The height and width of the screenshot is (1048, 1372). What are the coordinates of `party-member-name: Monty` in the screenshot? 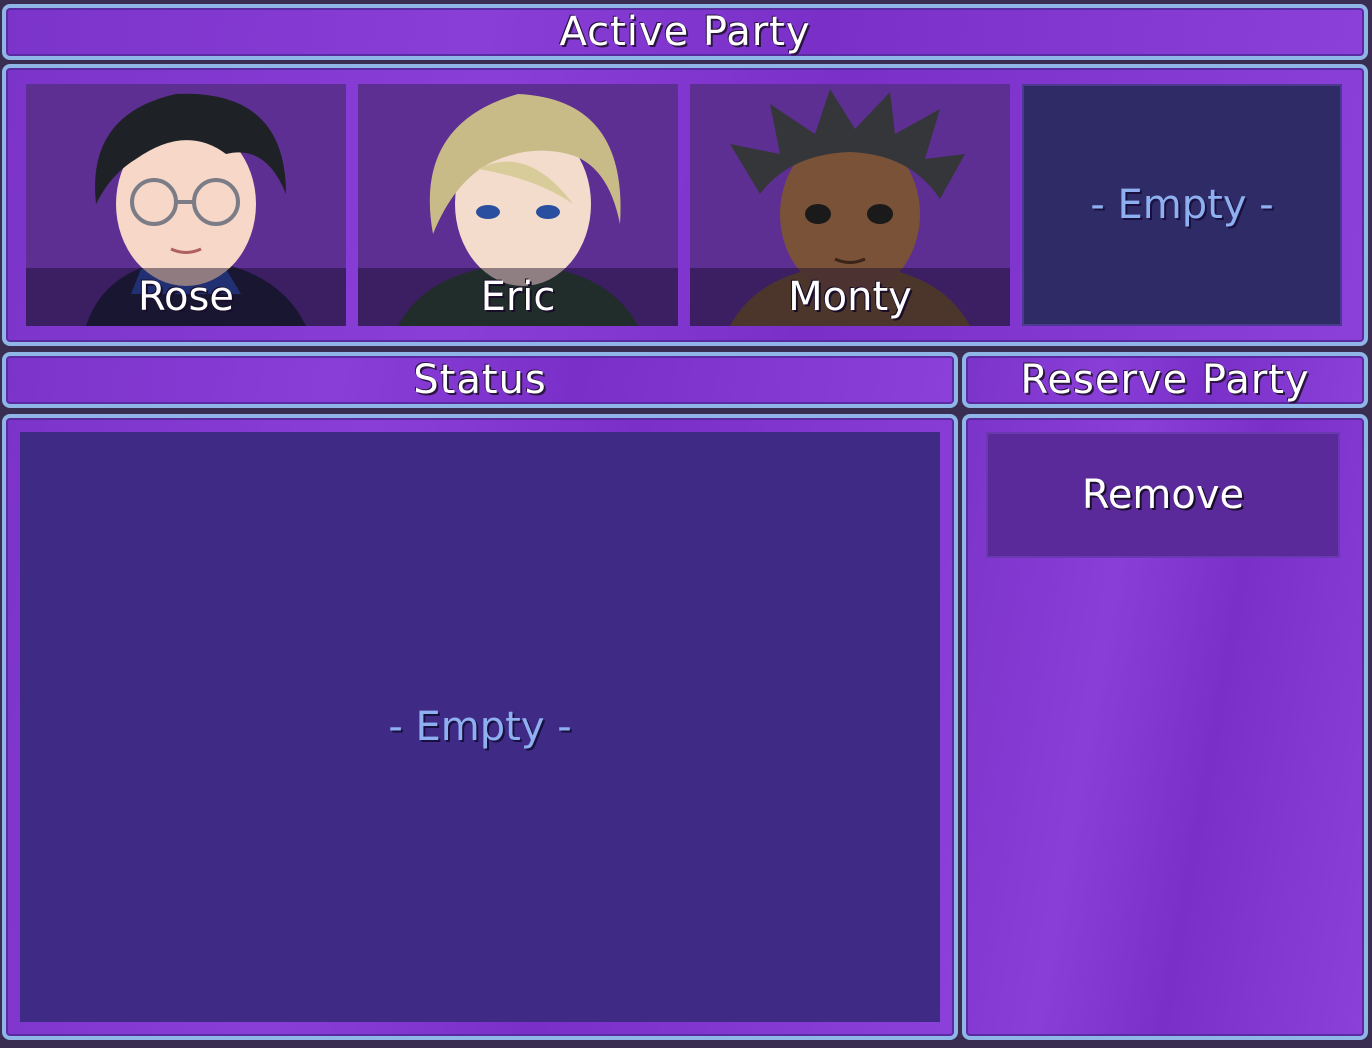 It's located at (850, 297).